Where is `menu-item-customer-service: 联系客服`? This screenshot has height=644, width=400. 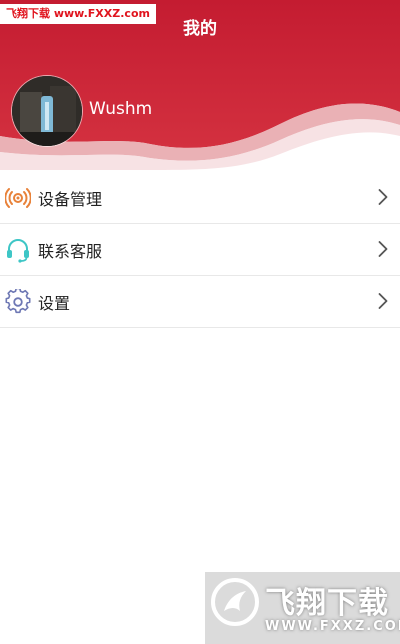 menu-item-customer-service: 联系客服 is located at coordinates (200, 250).